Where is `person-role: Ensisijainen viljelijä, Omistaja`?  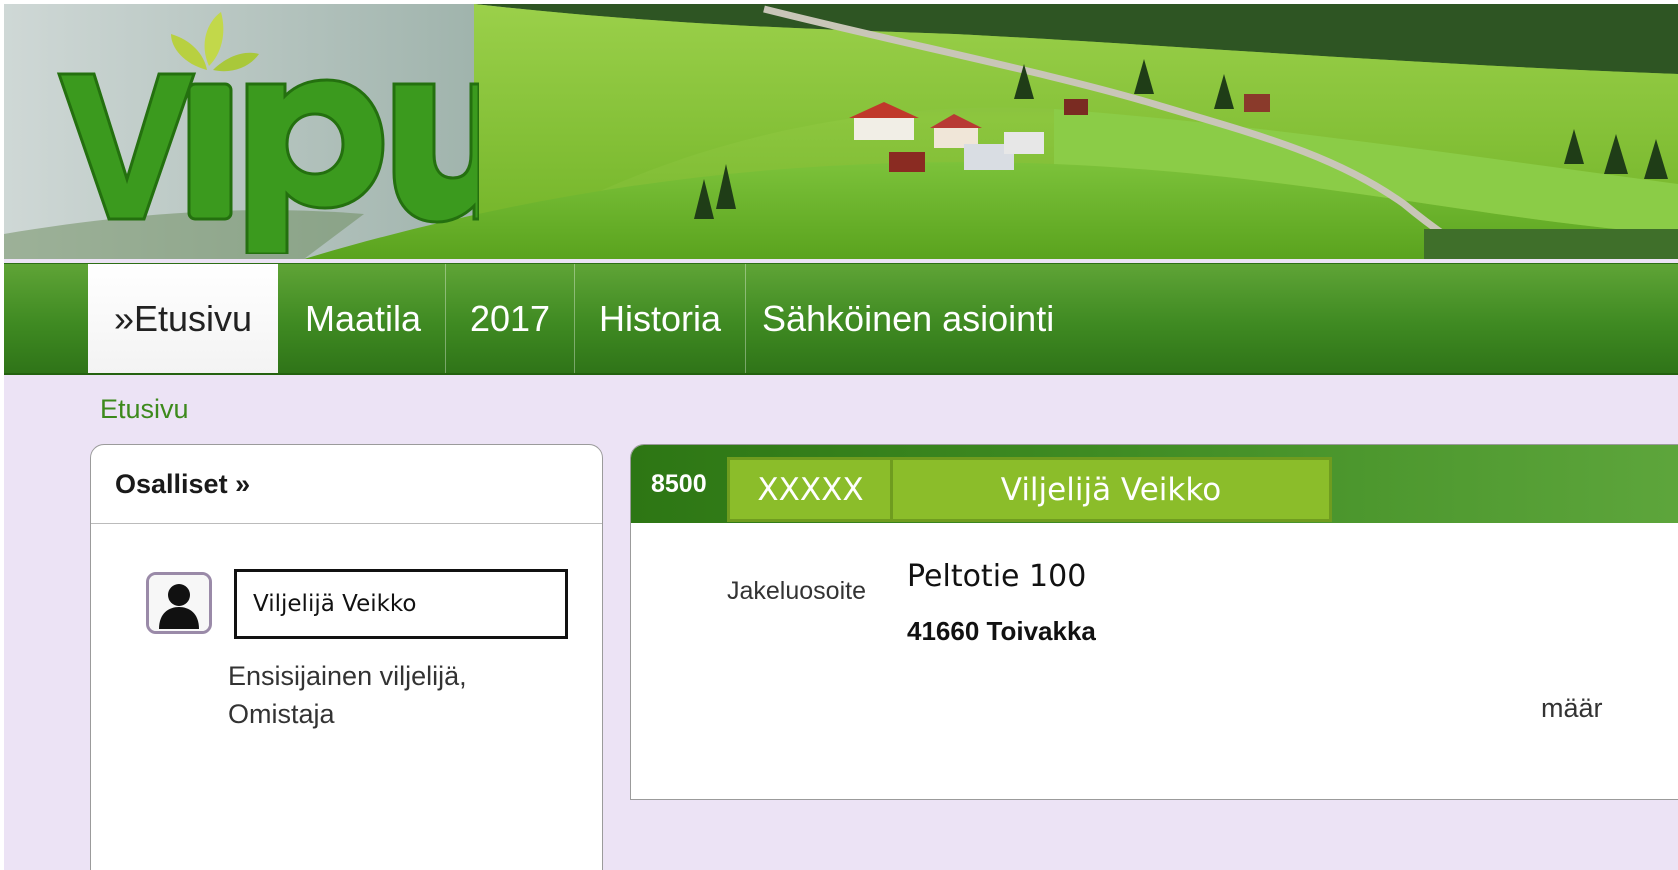
person-role: Ensisijainen viljelijä, Omistaja is located at coordinates (347, 695).